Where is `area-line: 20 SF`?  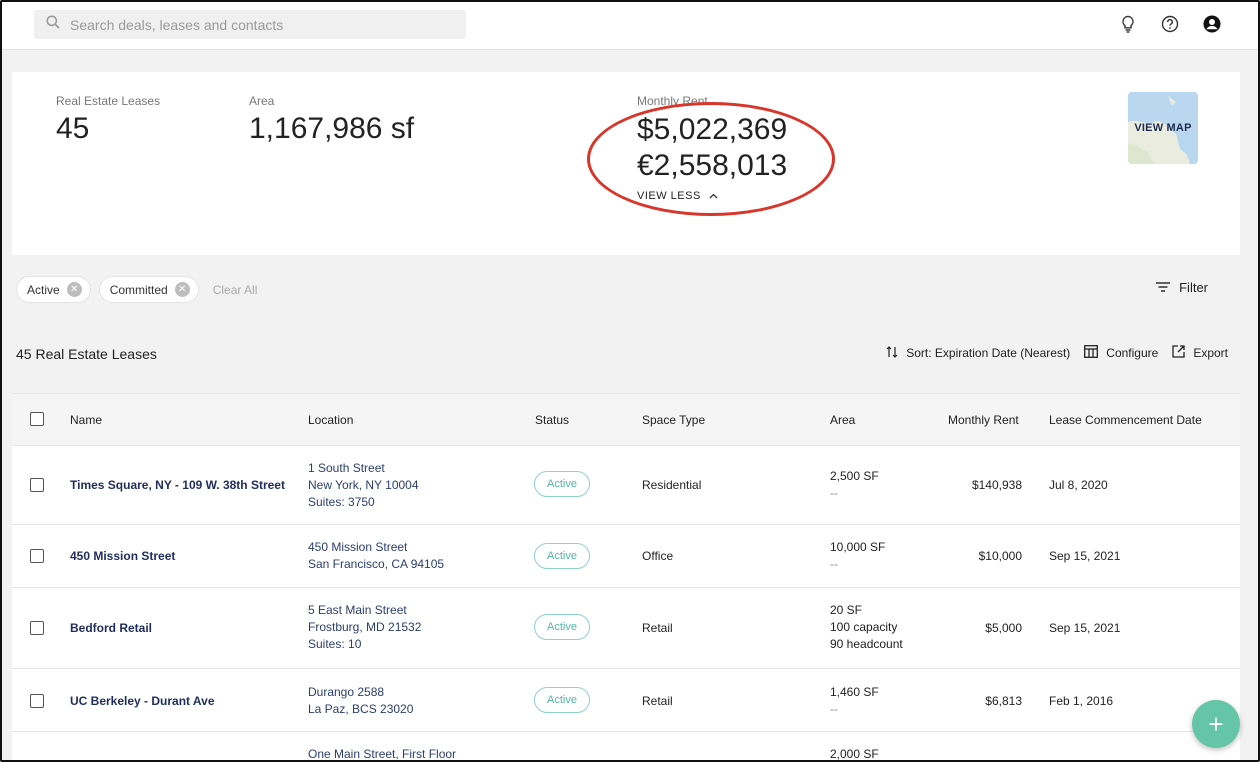
area-line: 20 SF is located at coordinates (846, 610).